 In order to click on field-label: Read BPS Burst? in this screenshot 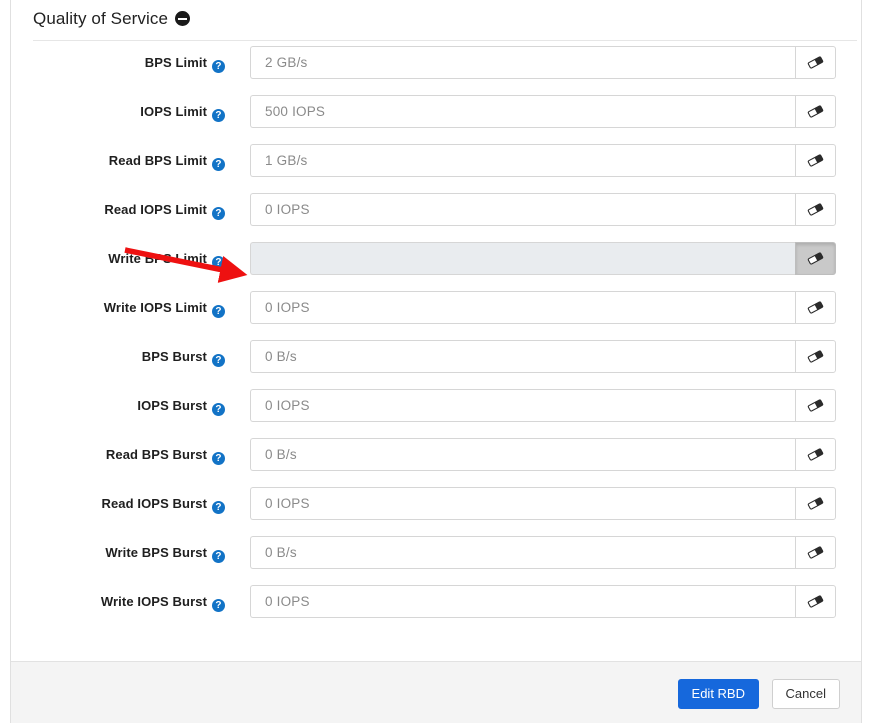, I will do `click(165, 456)`.